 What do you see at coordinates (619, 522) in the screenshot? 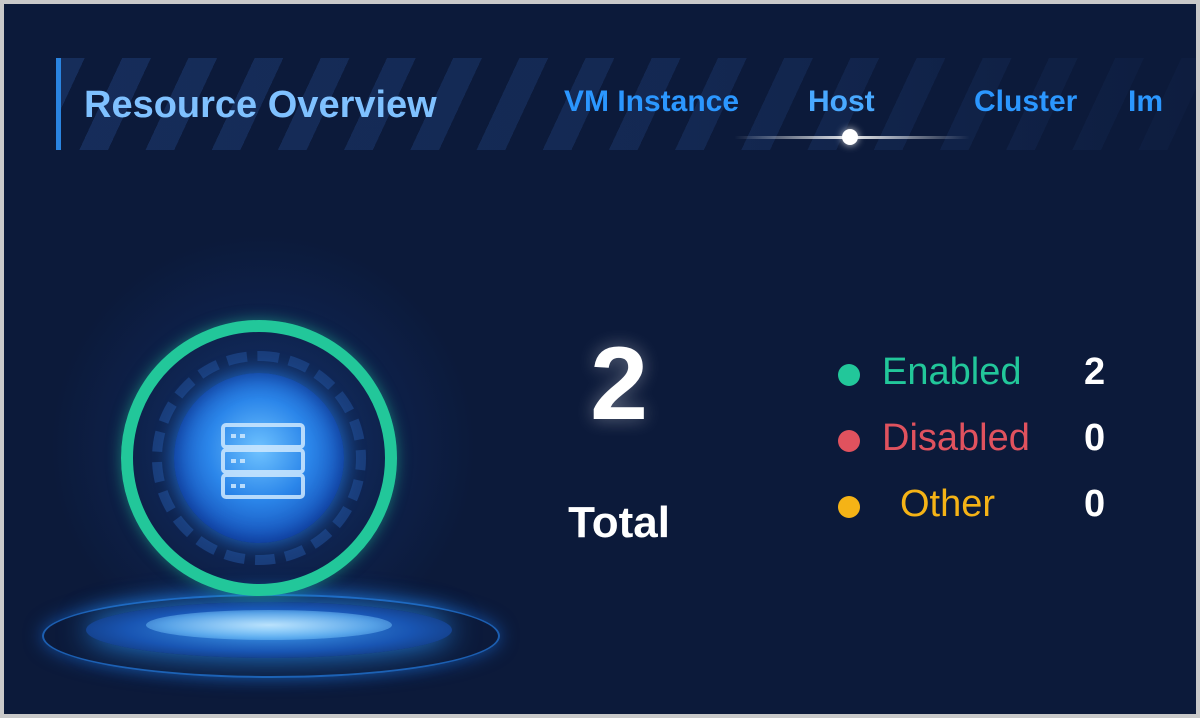
I see `total-label: Total` at bounding box center [619, 522].